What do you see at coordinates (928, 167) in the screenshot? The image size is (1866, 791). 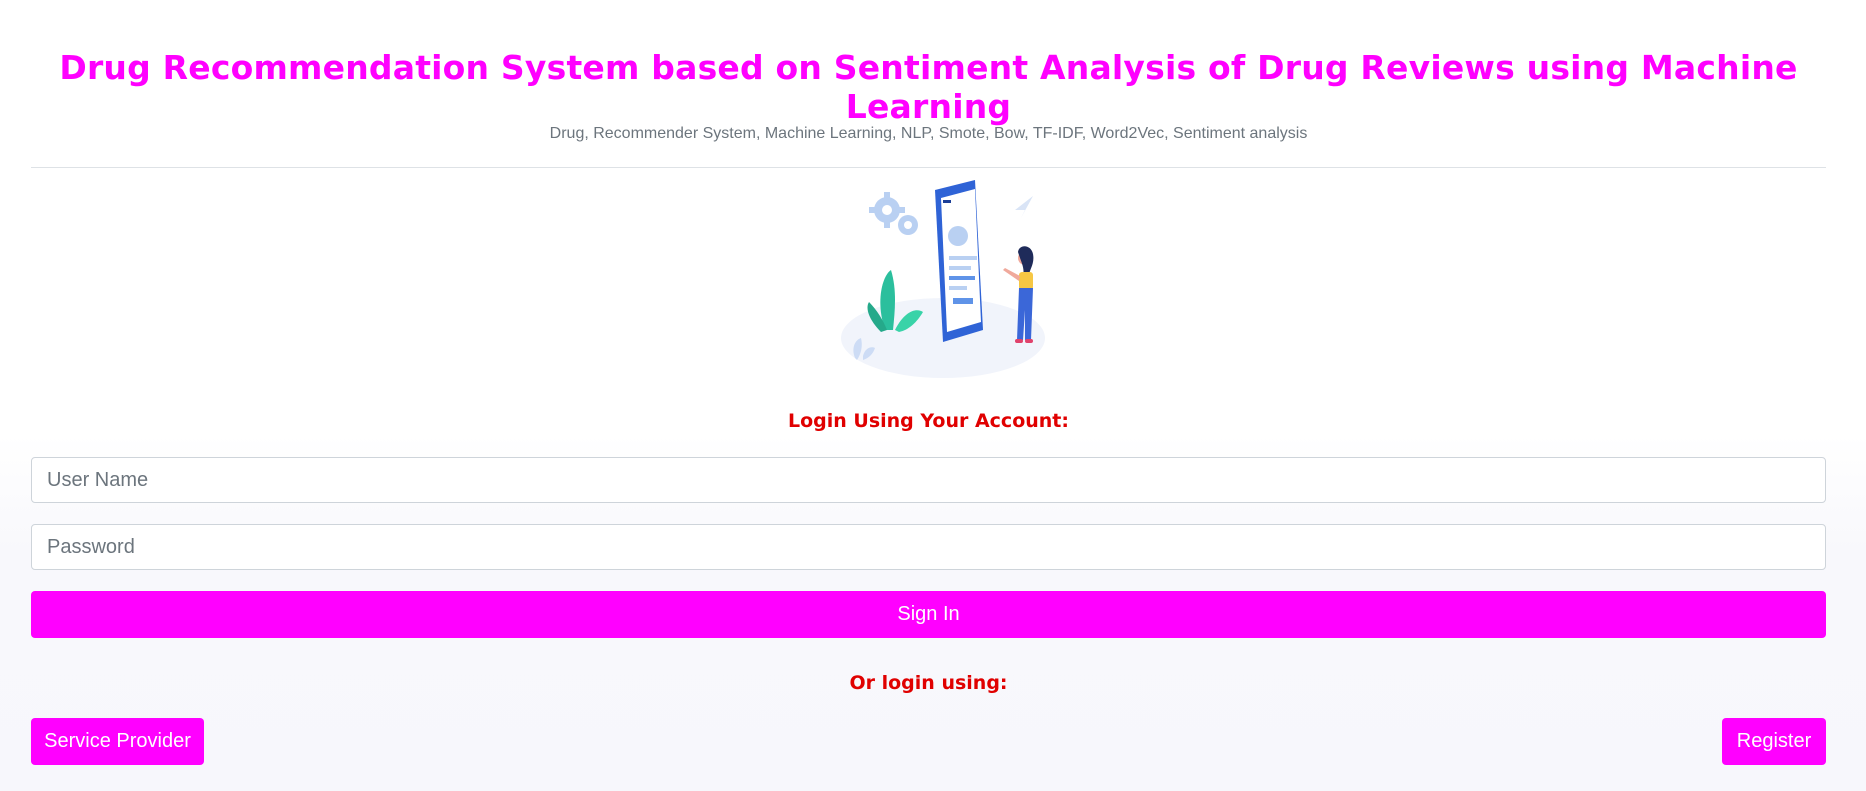 I see `header-divider` at bounding box center [928, 167].